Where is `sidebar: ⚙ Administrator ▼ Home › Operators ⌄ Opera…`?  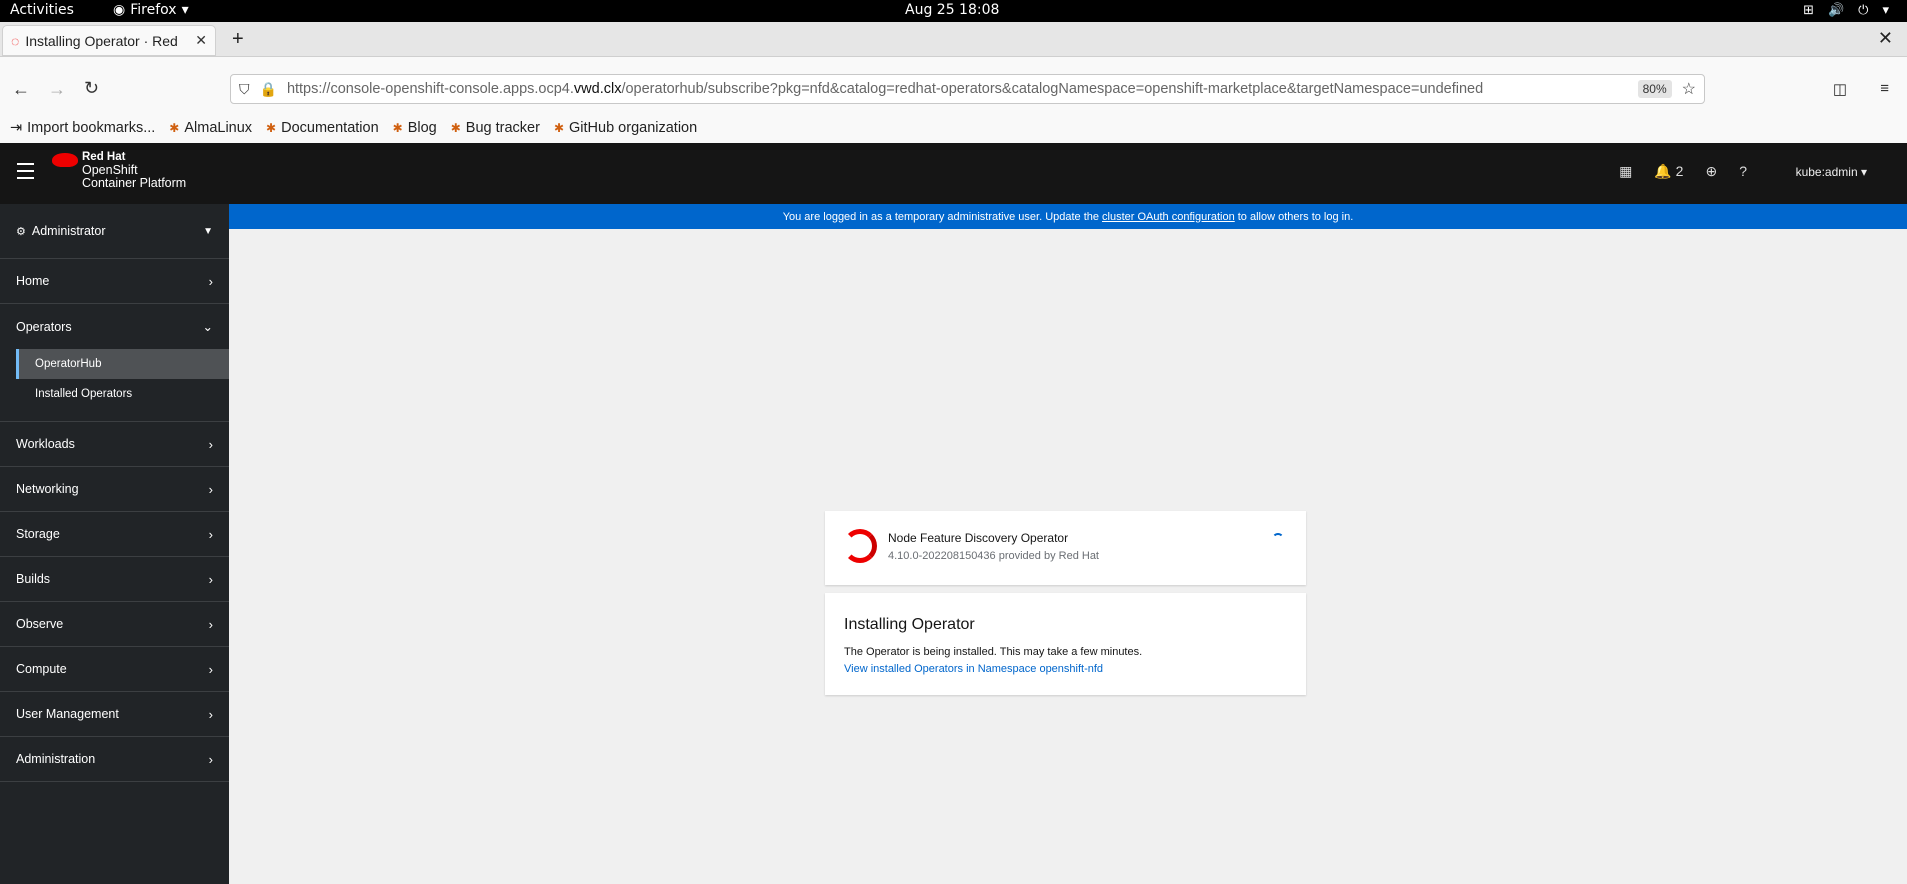 sidebar: ⚙ Administrator ▼ Home › Operators ⌄ Opera… is located at coordinates (114, 544).